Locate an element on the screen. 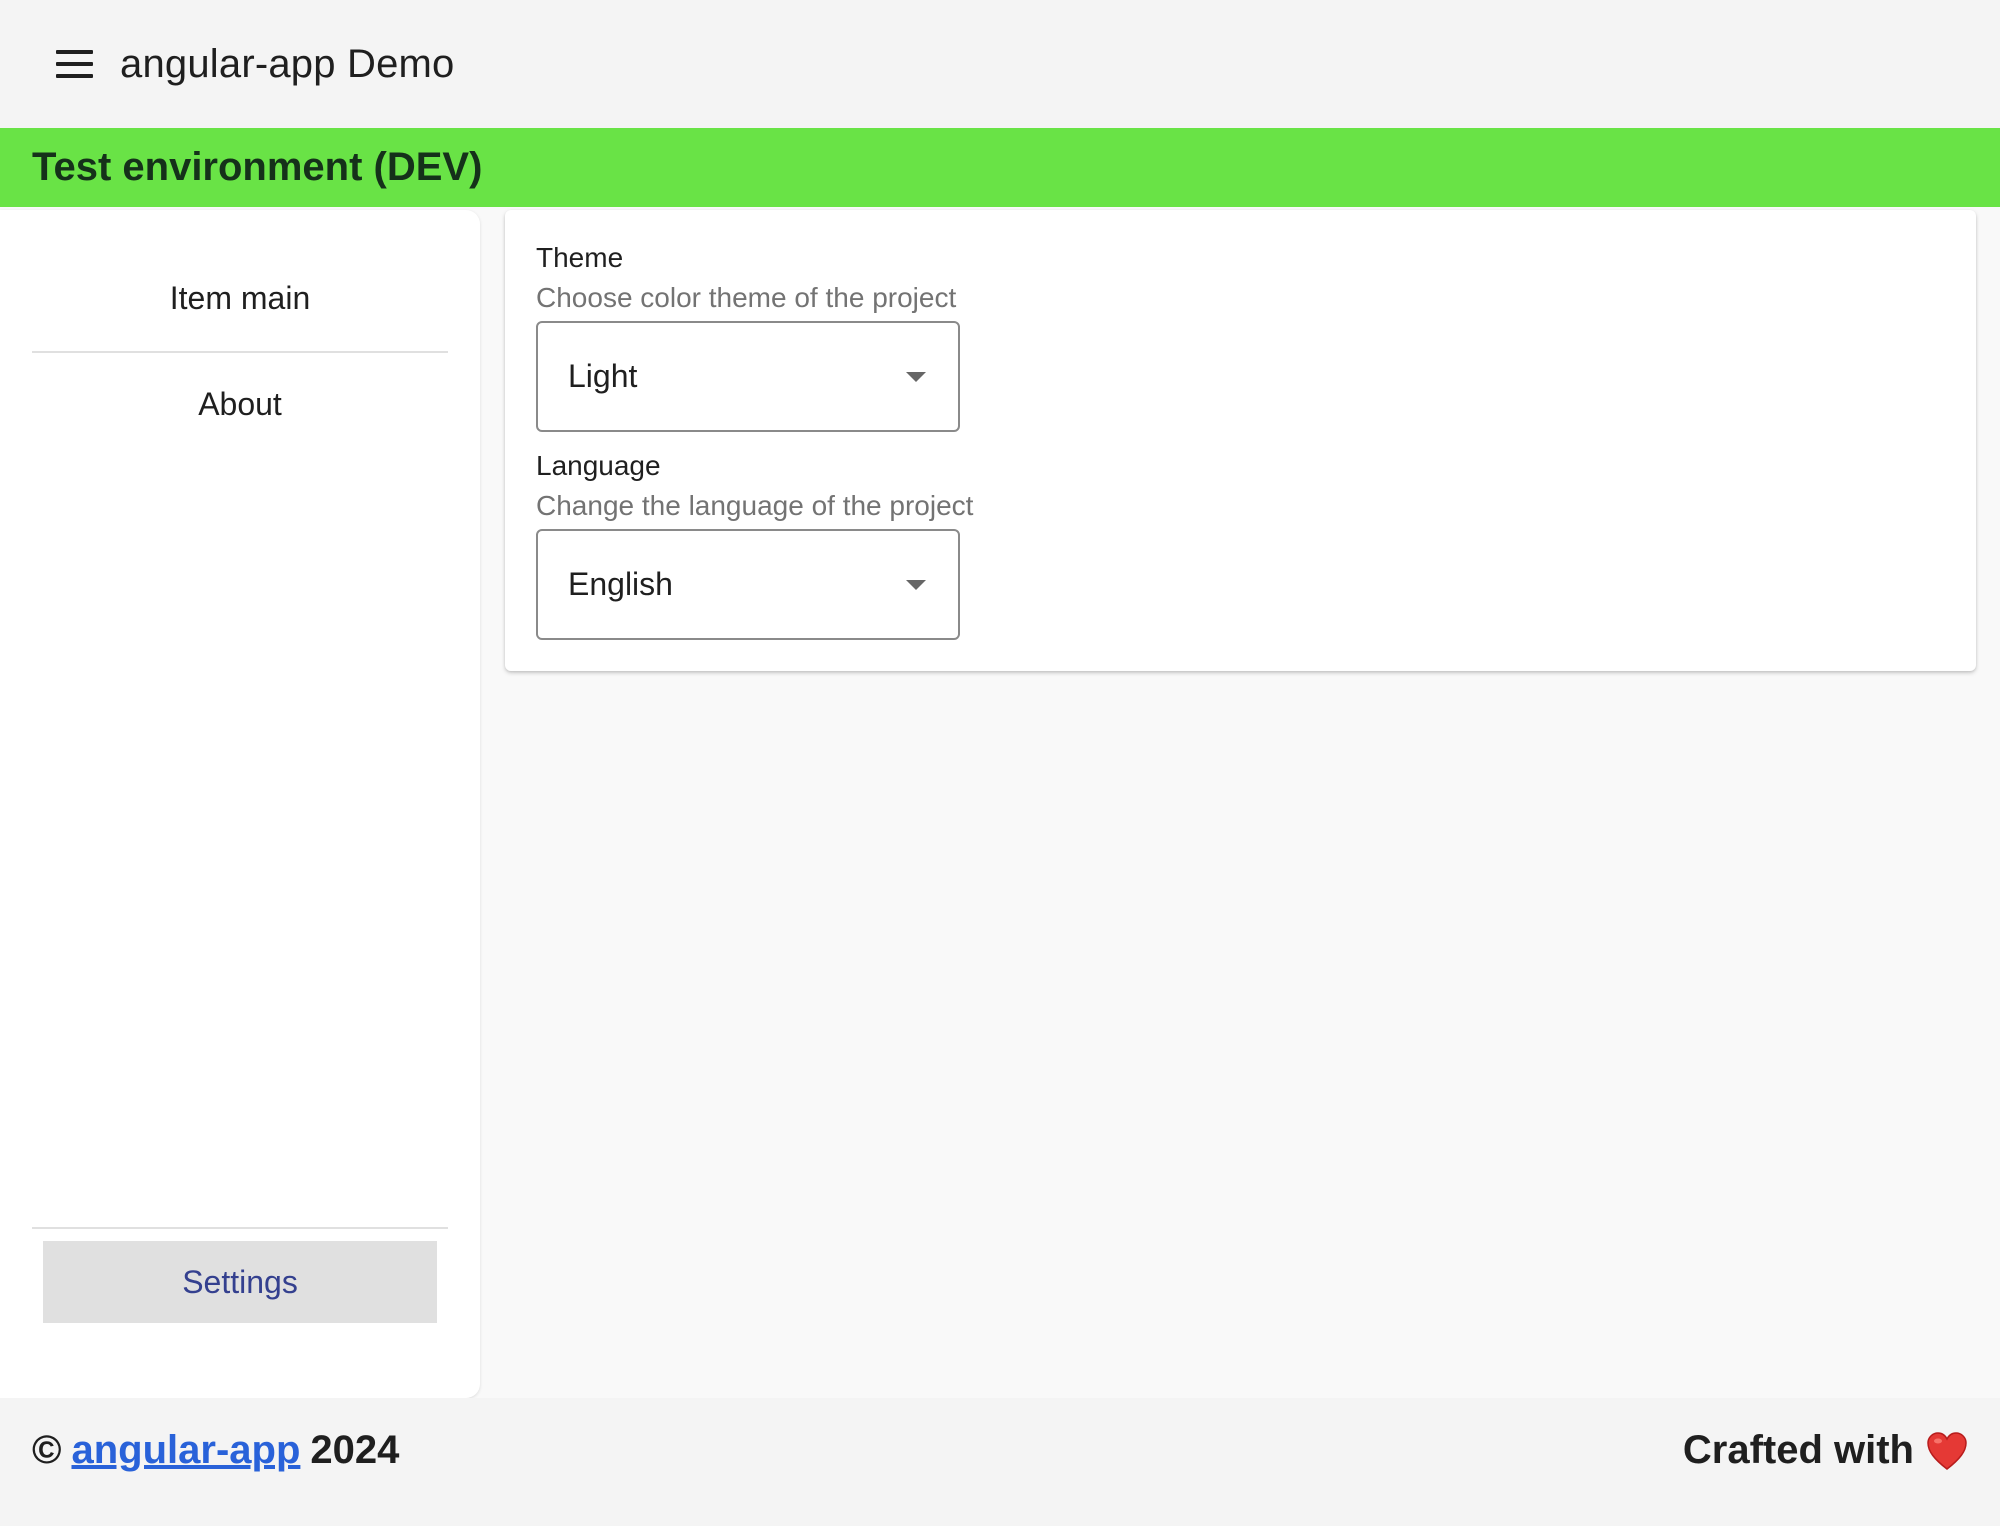 The height and width of the screenshot is (1526, 2000). theme-label: Theme is located at coordinates (580, 257).